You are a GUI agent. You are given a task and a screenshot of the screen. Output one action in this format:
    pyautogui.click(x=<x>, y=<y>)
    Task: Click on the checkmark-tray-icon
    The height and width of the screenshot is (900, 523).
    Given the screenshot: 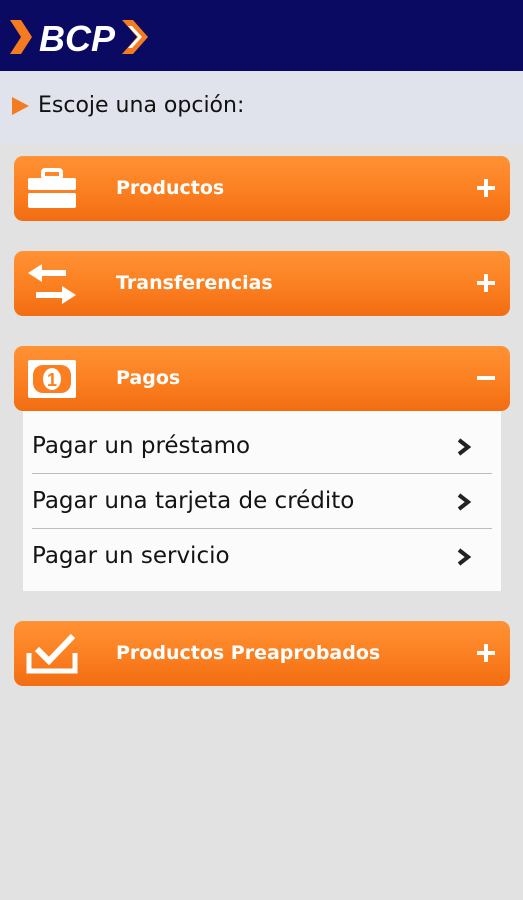 What is the action you would take?
    pyautogui.click(x=52, y=653)
    